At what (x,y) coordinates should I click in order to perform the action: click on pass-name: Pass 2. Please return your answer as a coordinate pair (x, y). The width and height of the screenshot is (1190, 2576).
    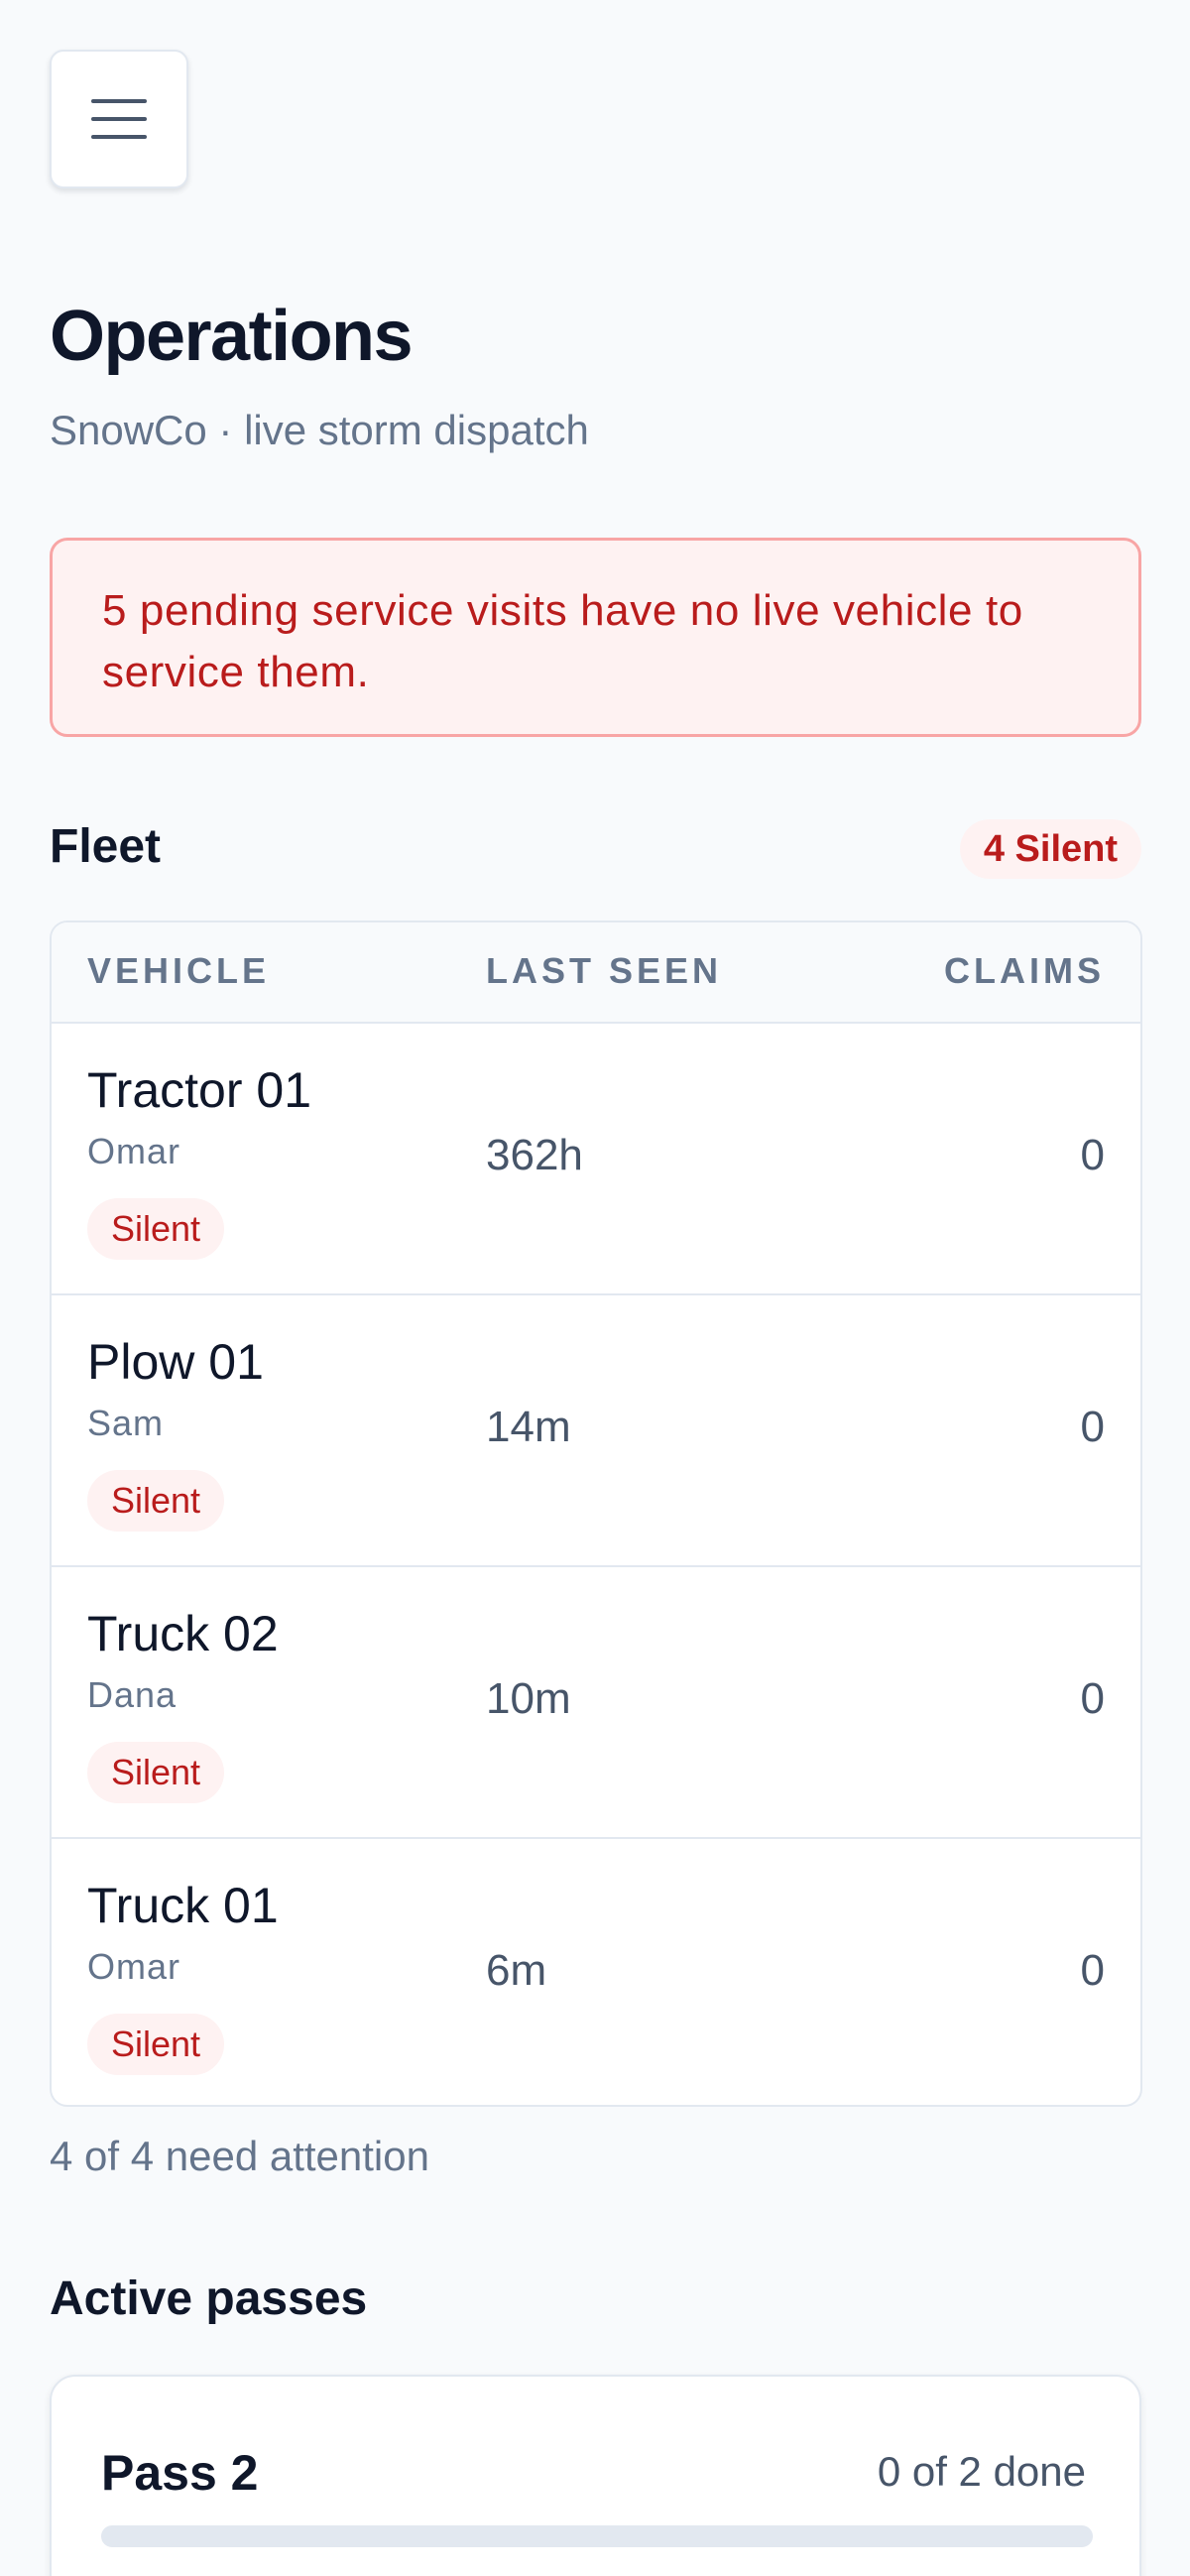
    Looking at the image, I should click on (180, 2473).